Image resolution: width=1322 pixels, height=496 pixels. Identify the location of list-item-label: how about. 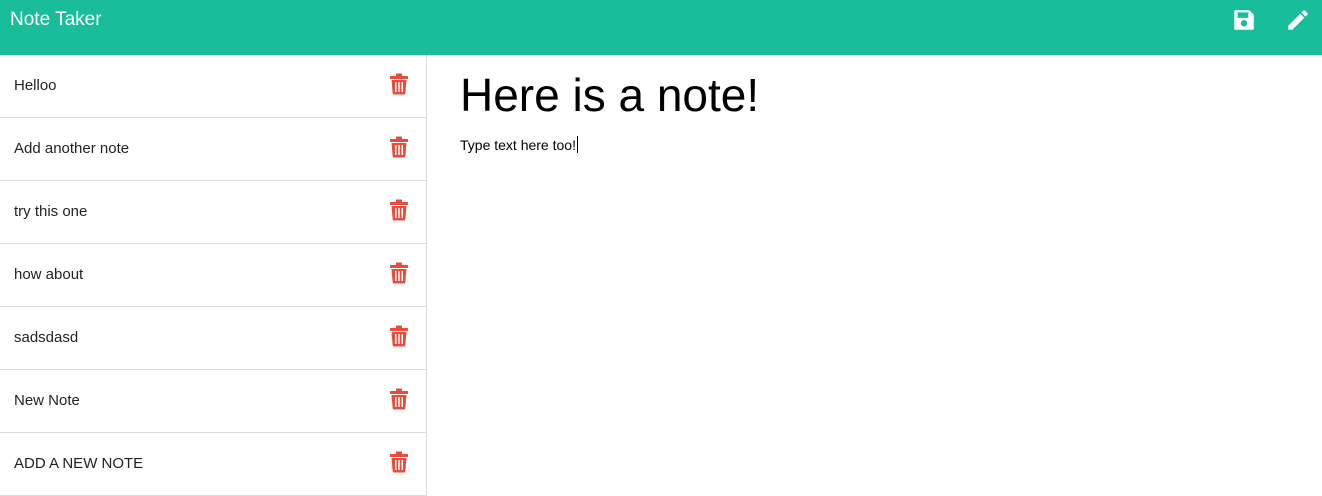
(49, 274).